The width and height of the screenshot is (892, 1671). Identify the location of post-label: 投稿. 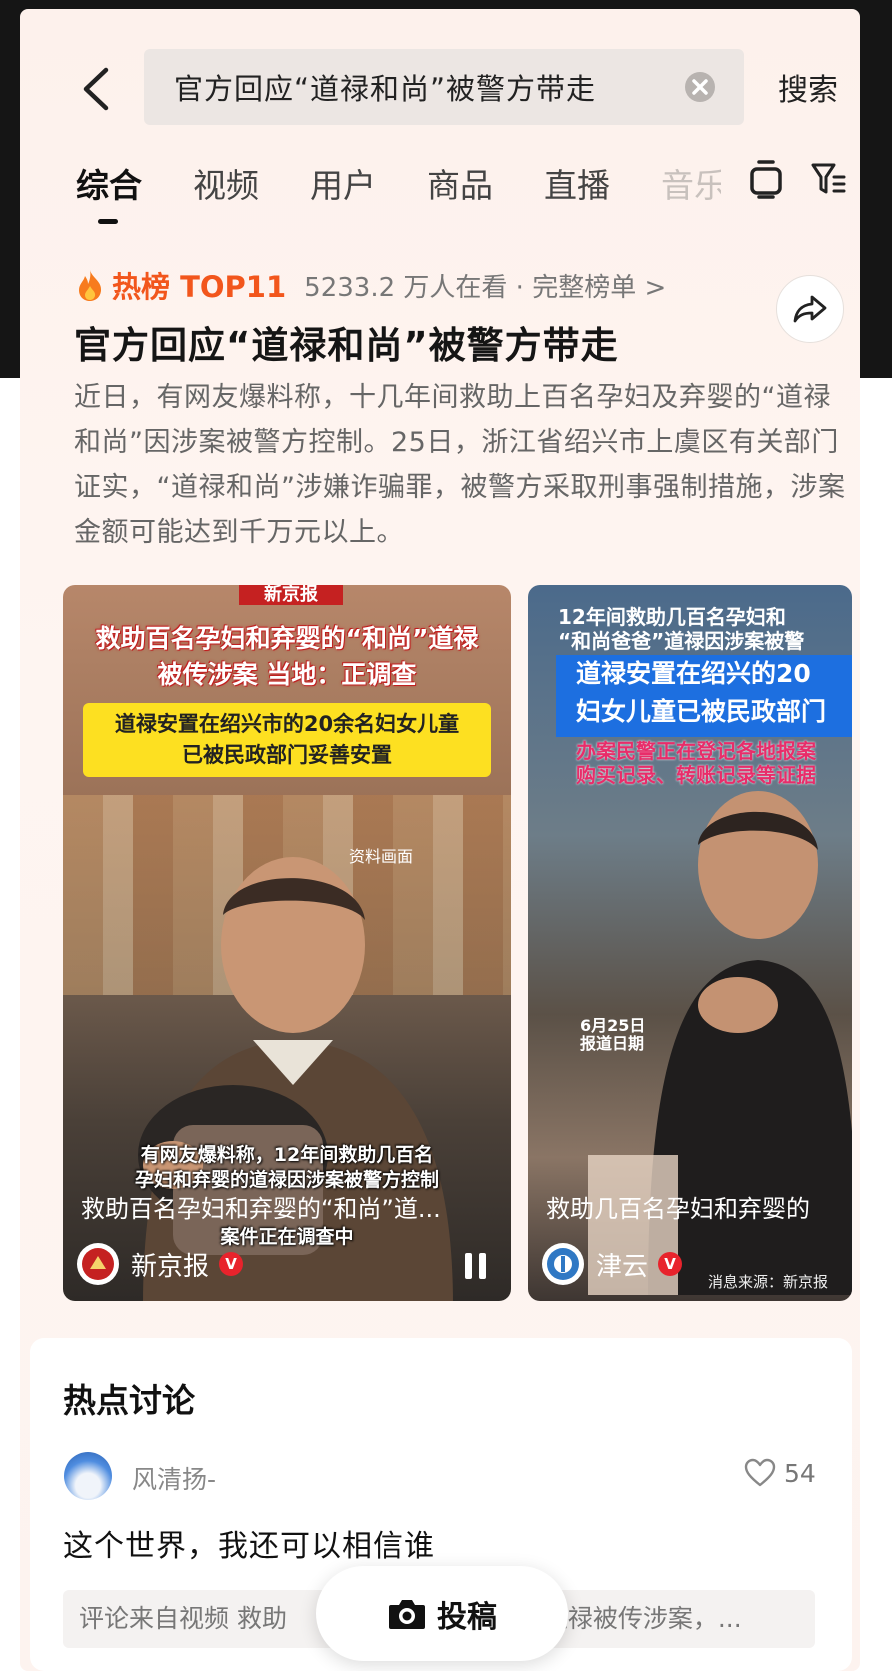
(467, 1617).